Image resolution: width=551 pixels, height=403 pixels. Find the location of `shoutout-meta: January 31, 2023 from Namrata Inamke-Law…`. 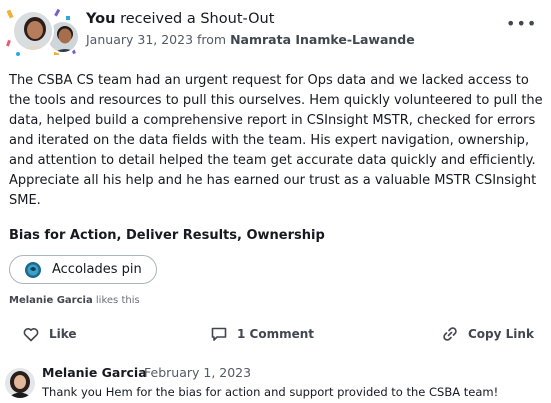

shoutout-meta: January 31, 2023 from Namrata Inamke-Law… is located at coordinates (250, 39).